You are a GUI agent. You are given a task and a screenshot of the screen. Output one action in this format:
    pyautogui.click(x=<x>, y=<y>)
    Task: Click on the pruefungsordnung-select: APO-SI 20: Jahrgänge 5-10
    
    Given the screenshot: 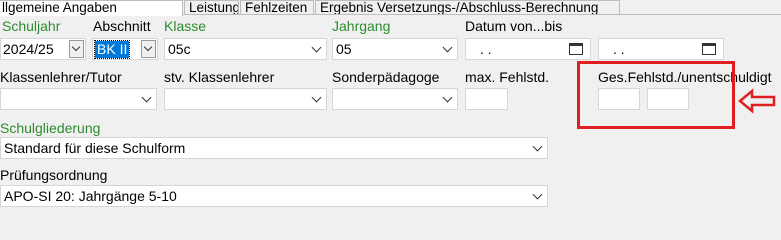 What is the action you would take?
    pyautogui.click(x=274, y=196)
    